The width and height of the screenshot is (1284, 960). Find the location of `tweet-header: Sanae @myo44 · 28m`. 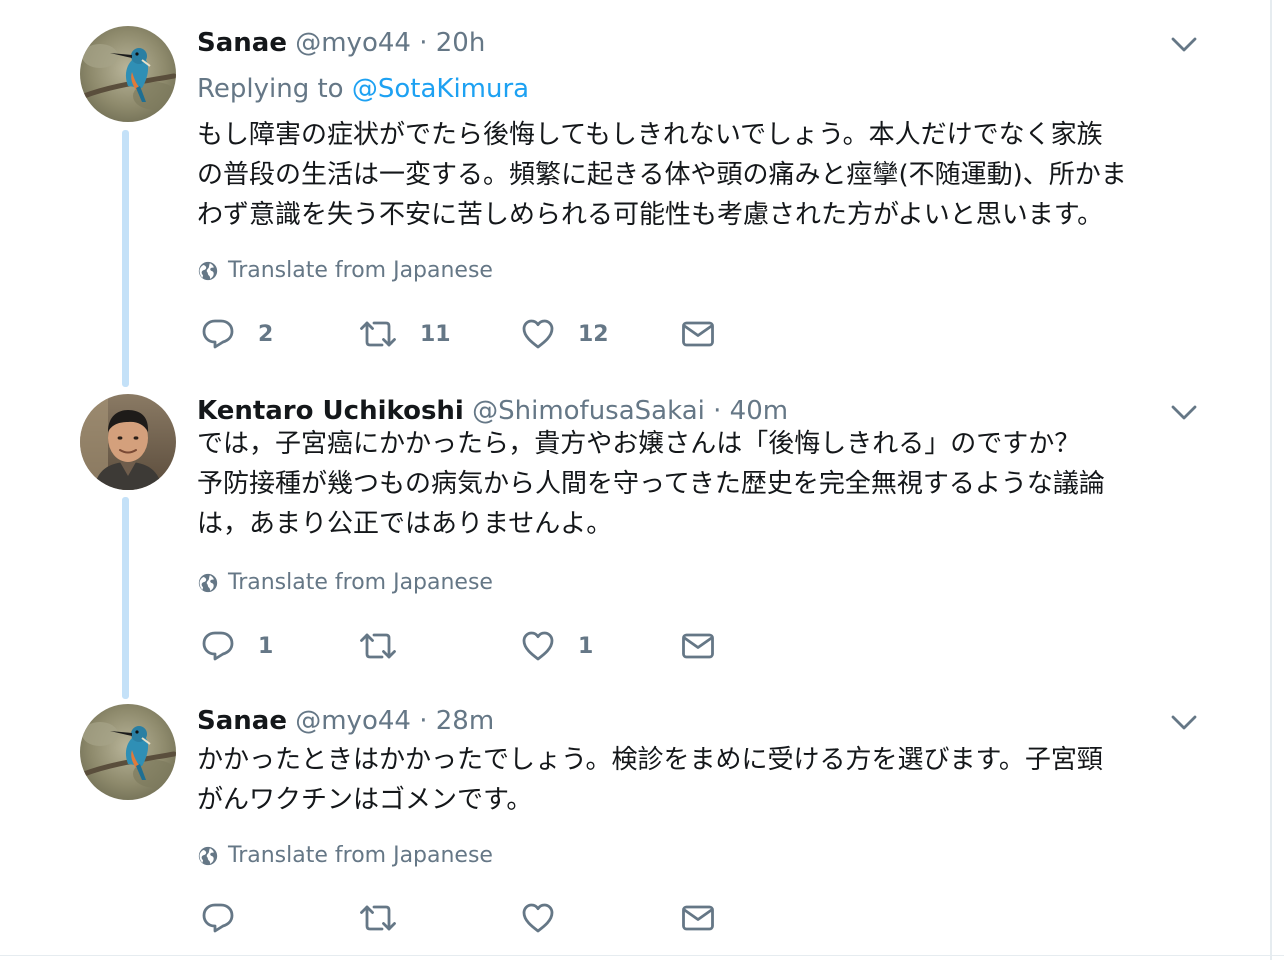

tweet-header: Sanae @myo44 · 28m is located at coordinates (345, 721).